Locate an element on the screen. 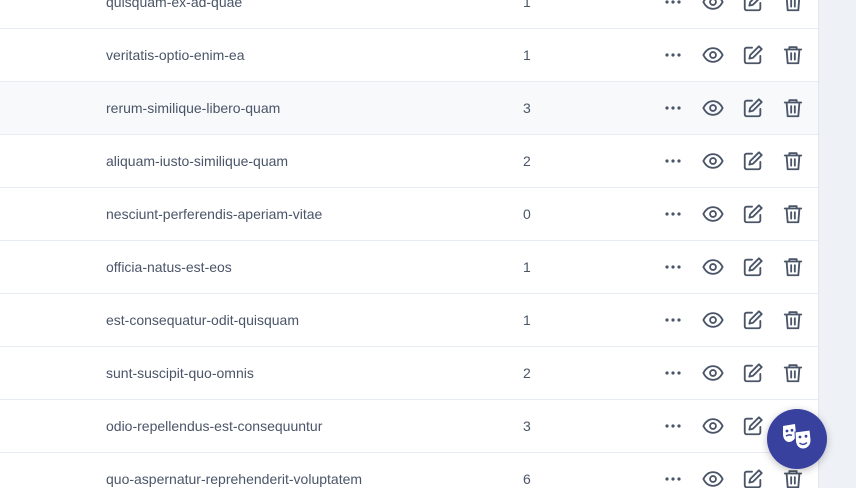 This screenshot has height=488, width=856. table-row: rerum-similique-libero-quam 3 is located at coordinates (409, 108).